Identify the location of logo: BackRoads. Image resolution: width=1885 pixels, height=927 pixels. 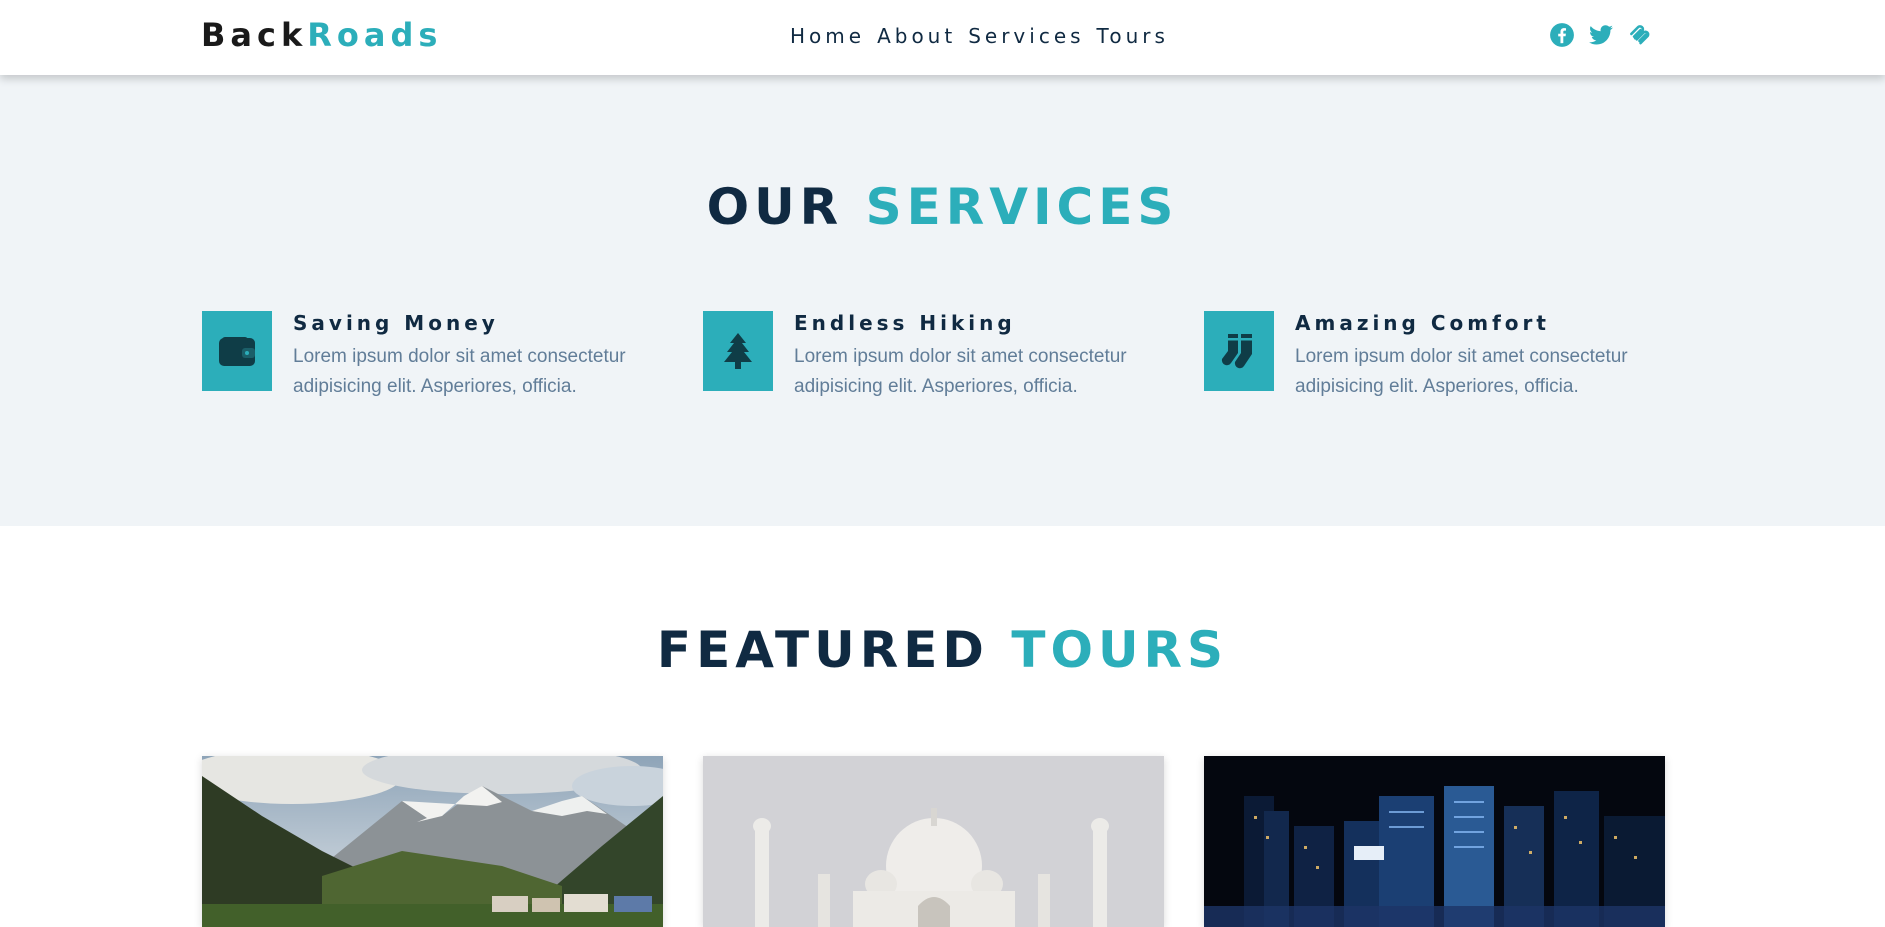
(321, 35).